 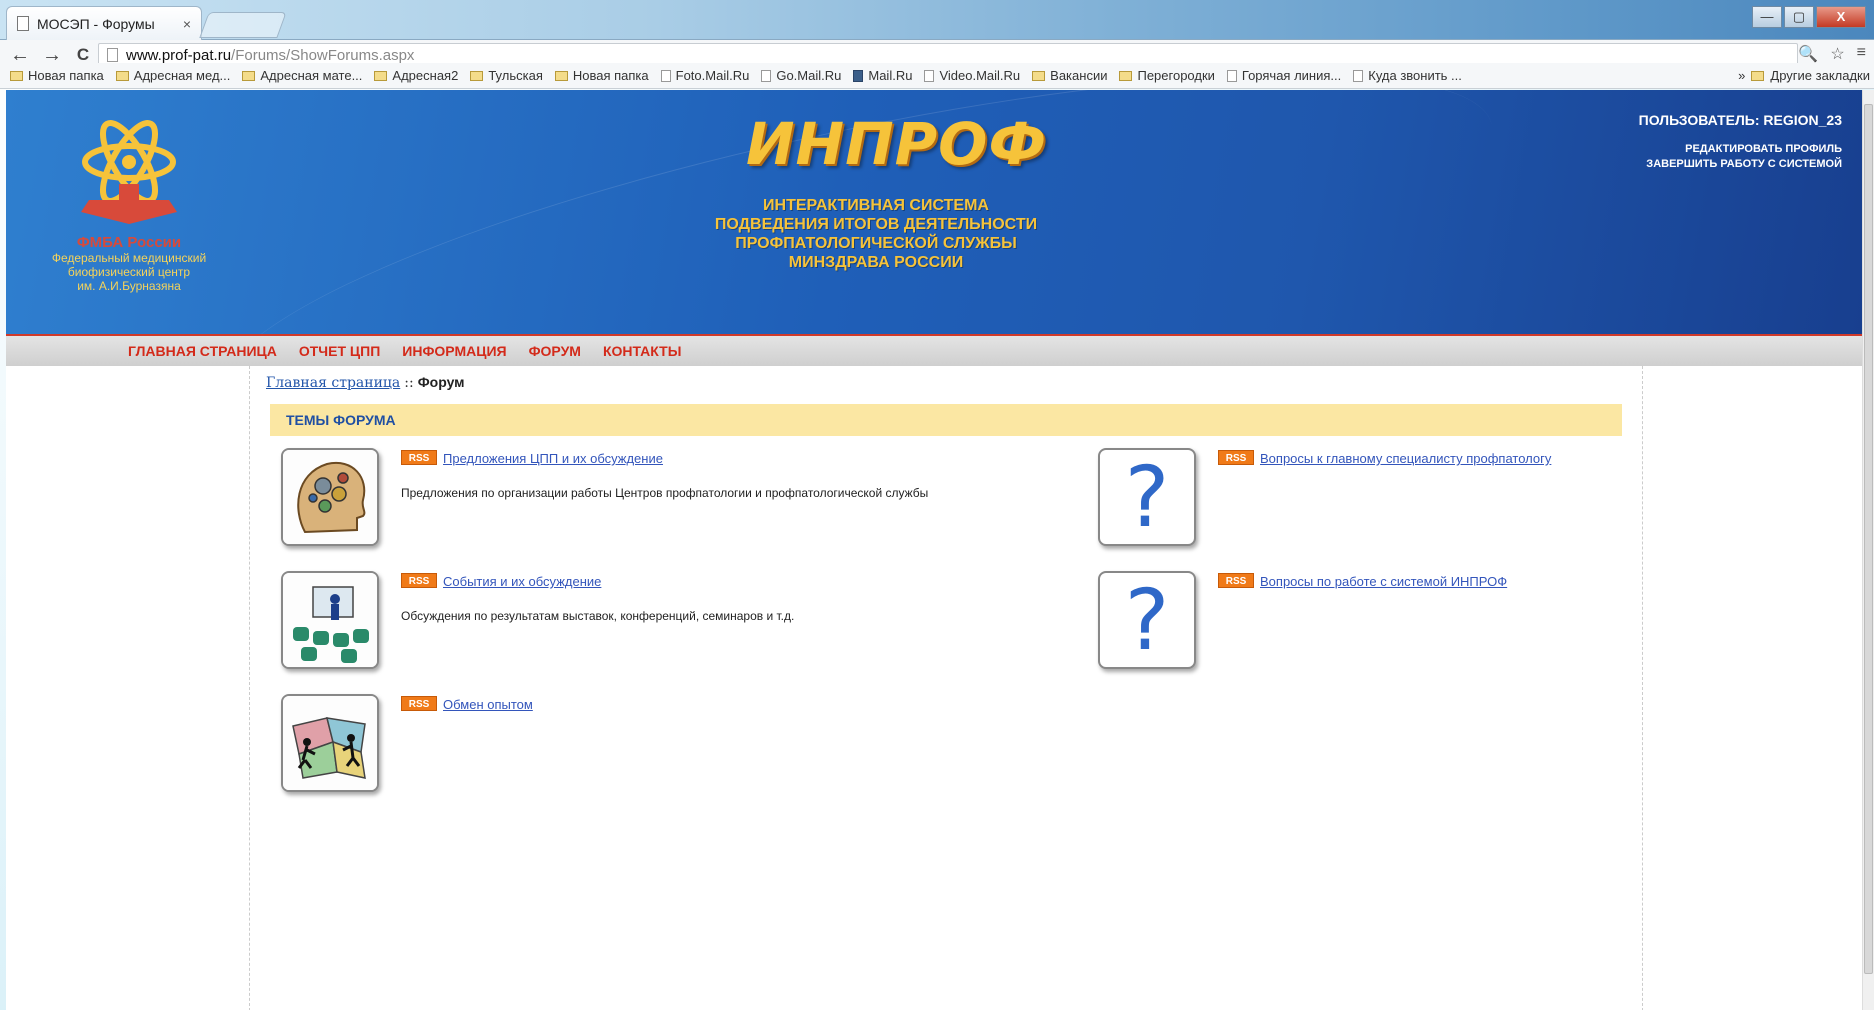 I want to click on conference-icon, so click(x=330, y=620).